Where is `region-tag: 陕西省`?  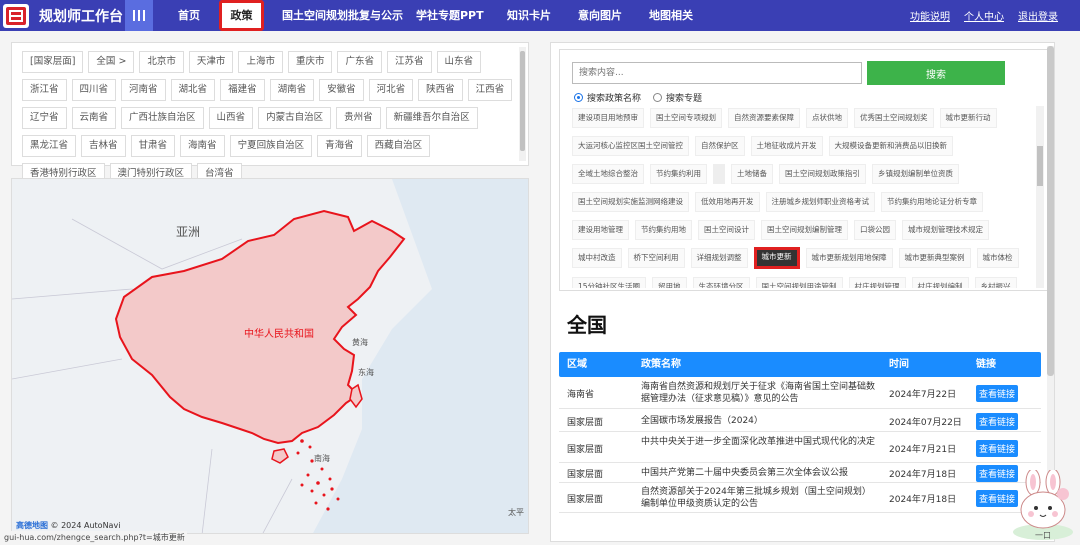
region-tag: 陕西省 is located at coordinates (440, 90).